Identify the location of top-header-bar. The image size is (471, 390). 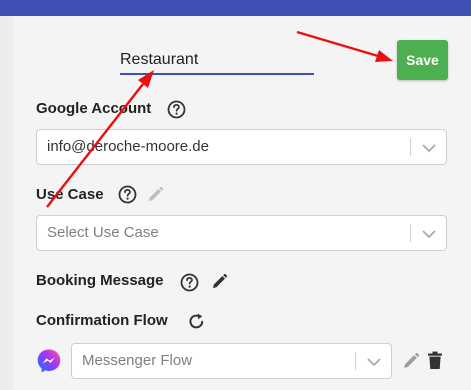
(235, 8).